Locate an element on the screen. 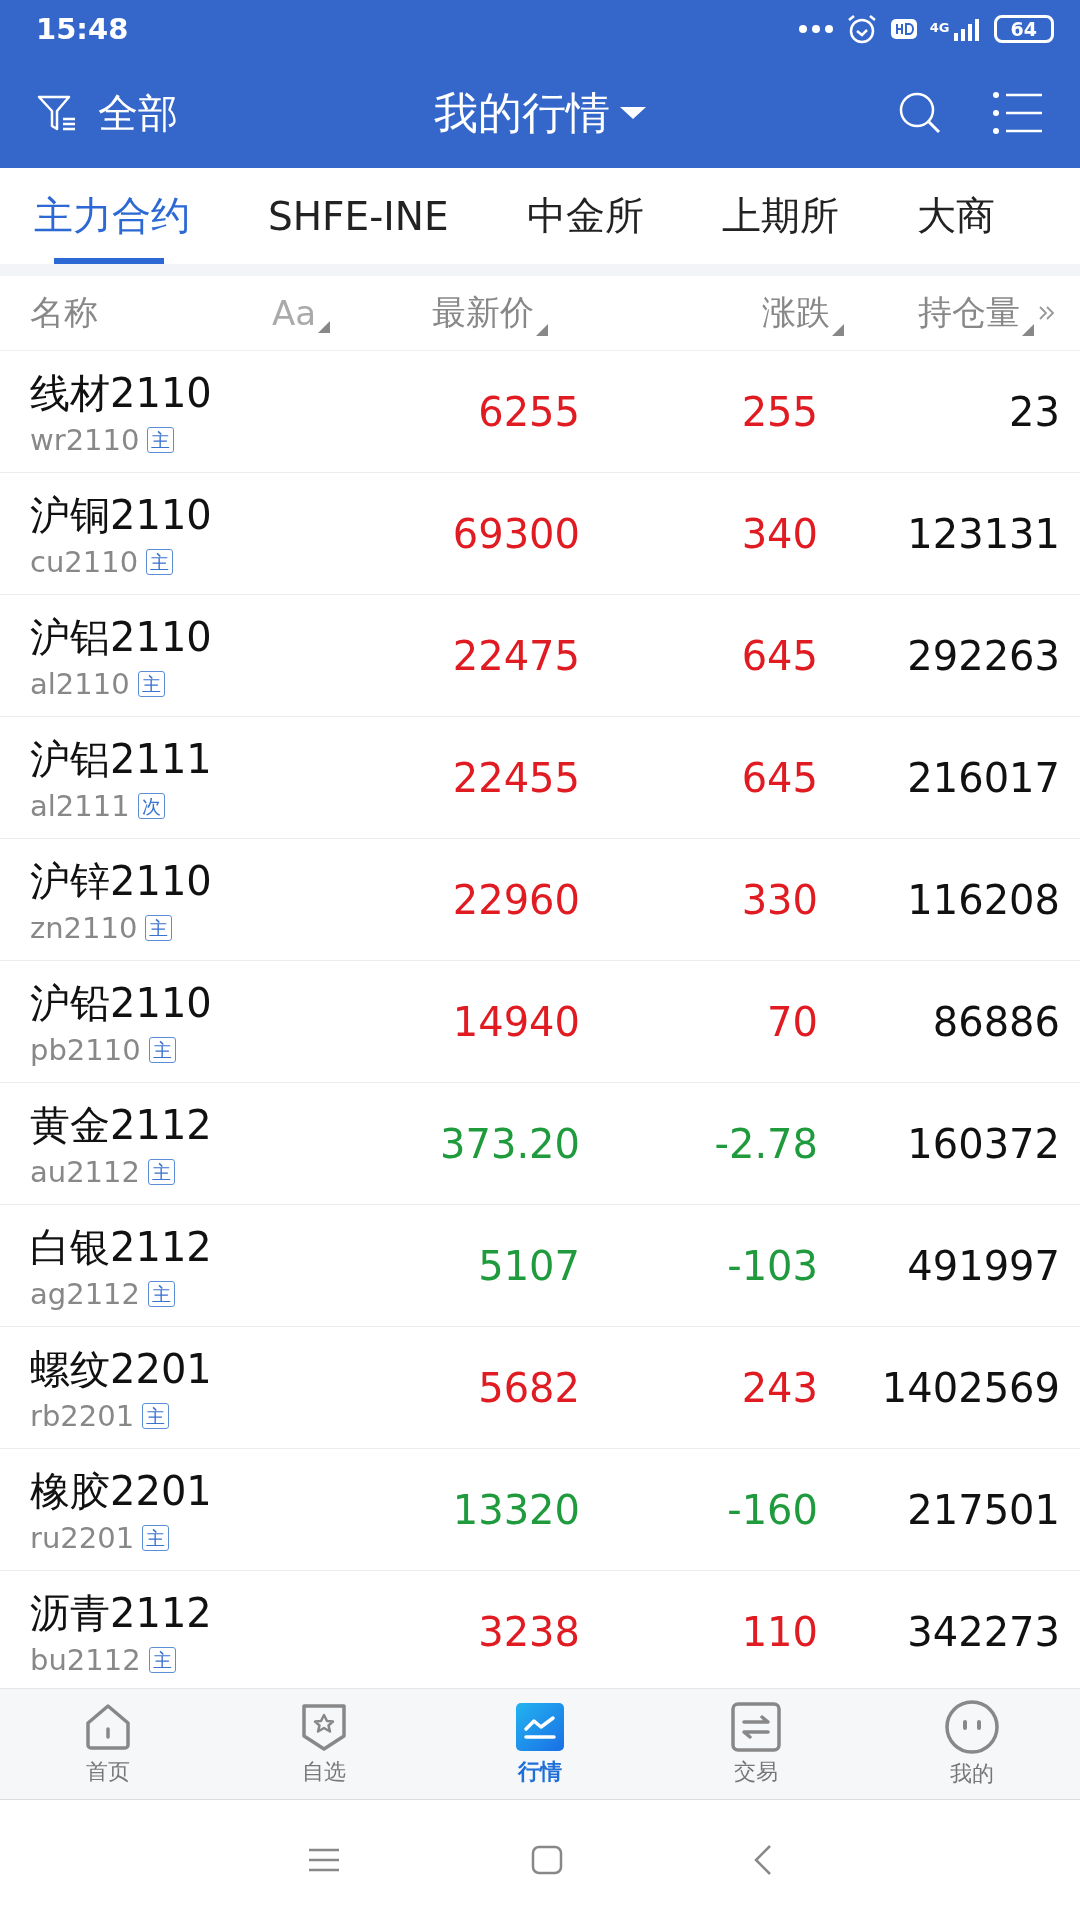 The height and width of the screenshot is (1920, 1080). open-interest: 292263 is located at coordinates (983, 655).